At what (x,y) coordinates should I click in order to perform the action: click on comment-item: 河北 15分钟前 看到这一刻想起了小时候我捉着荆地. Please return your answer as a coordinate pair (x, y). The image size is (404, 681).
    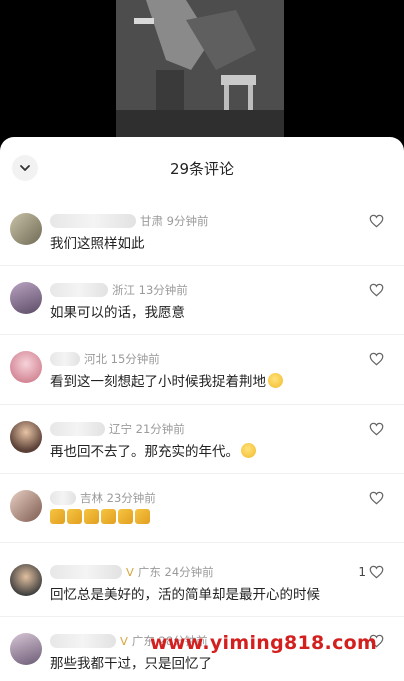
    Looking at the image, I should click on (202, 370).